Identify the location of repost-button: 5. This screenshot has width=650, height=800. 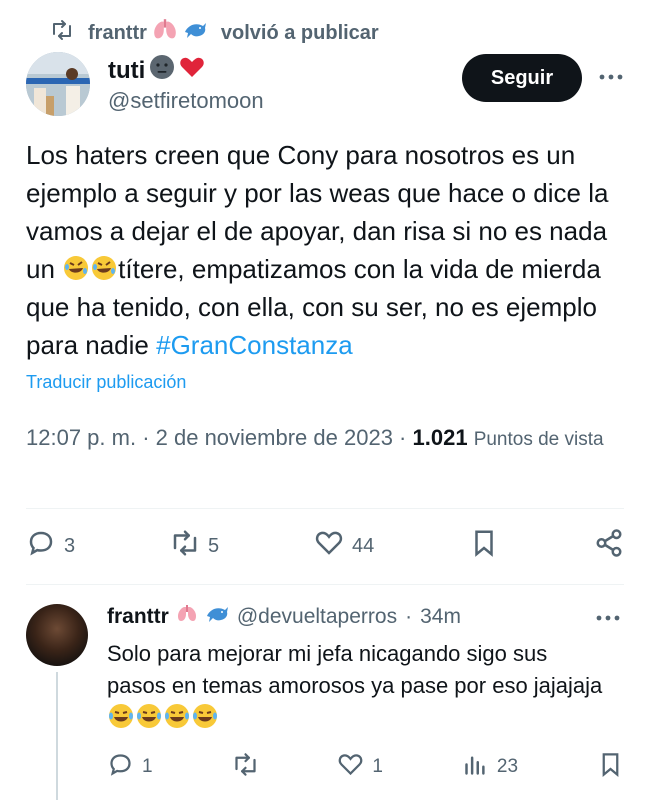
(194, 546).